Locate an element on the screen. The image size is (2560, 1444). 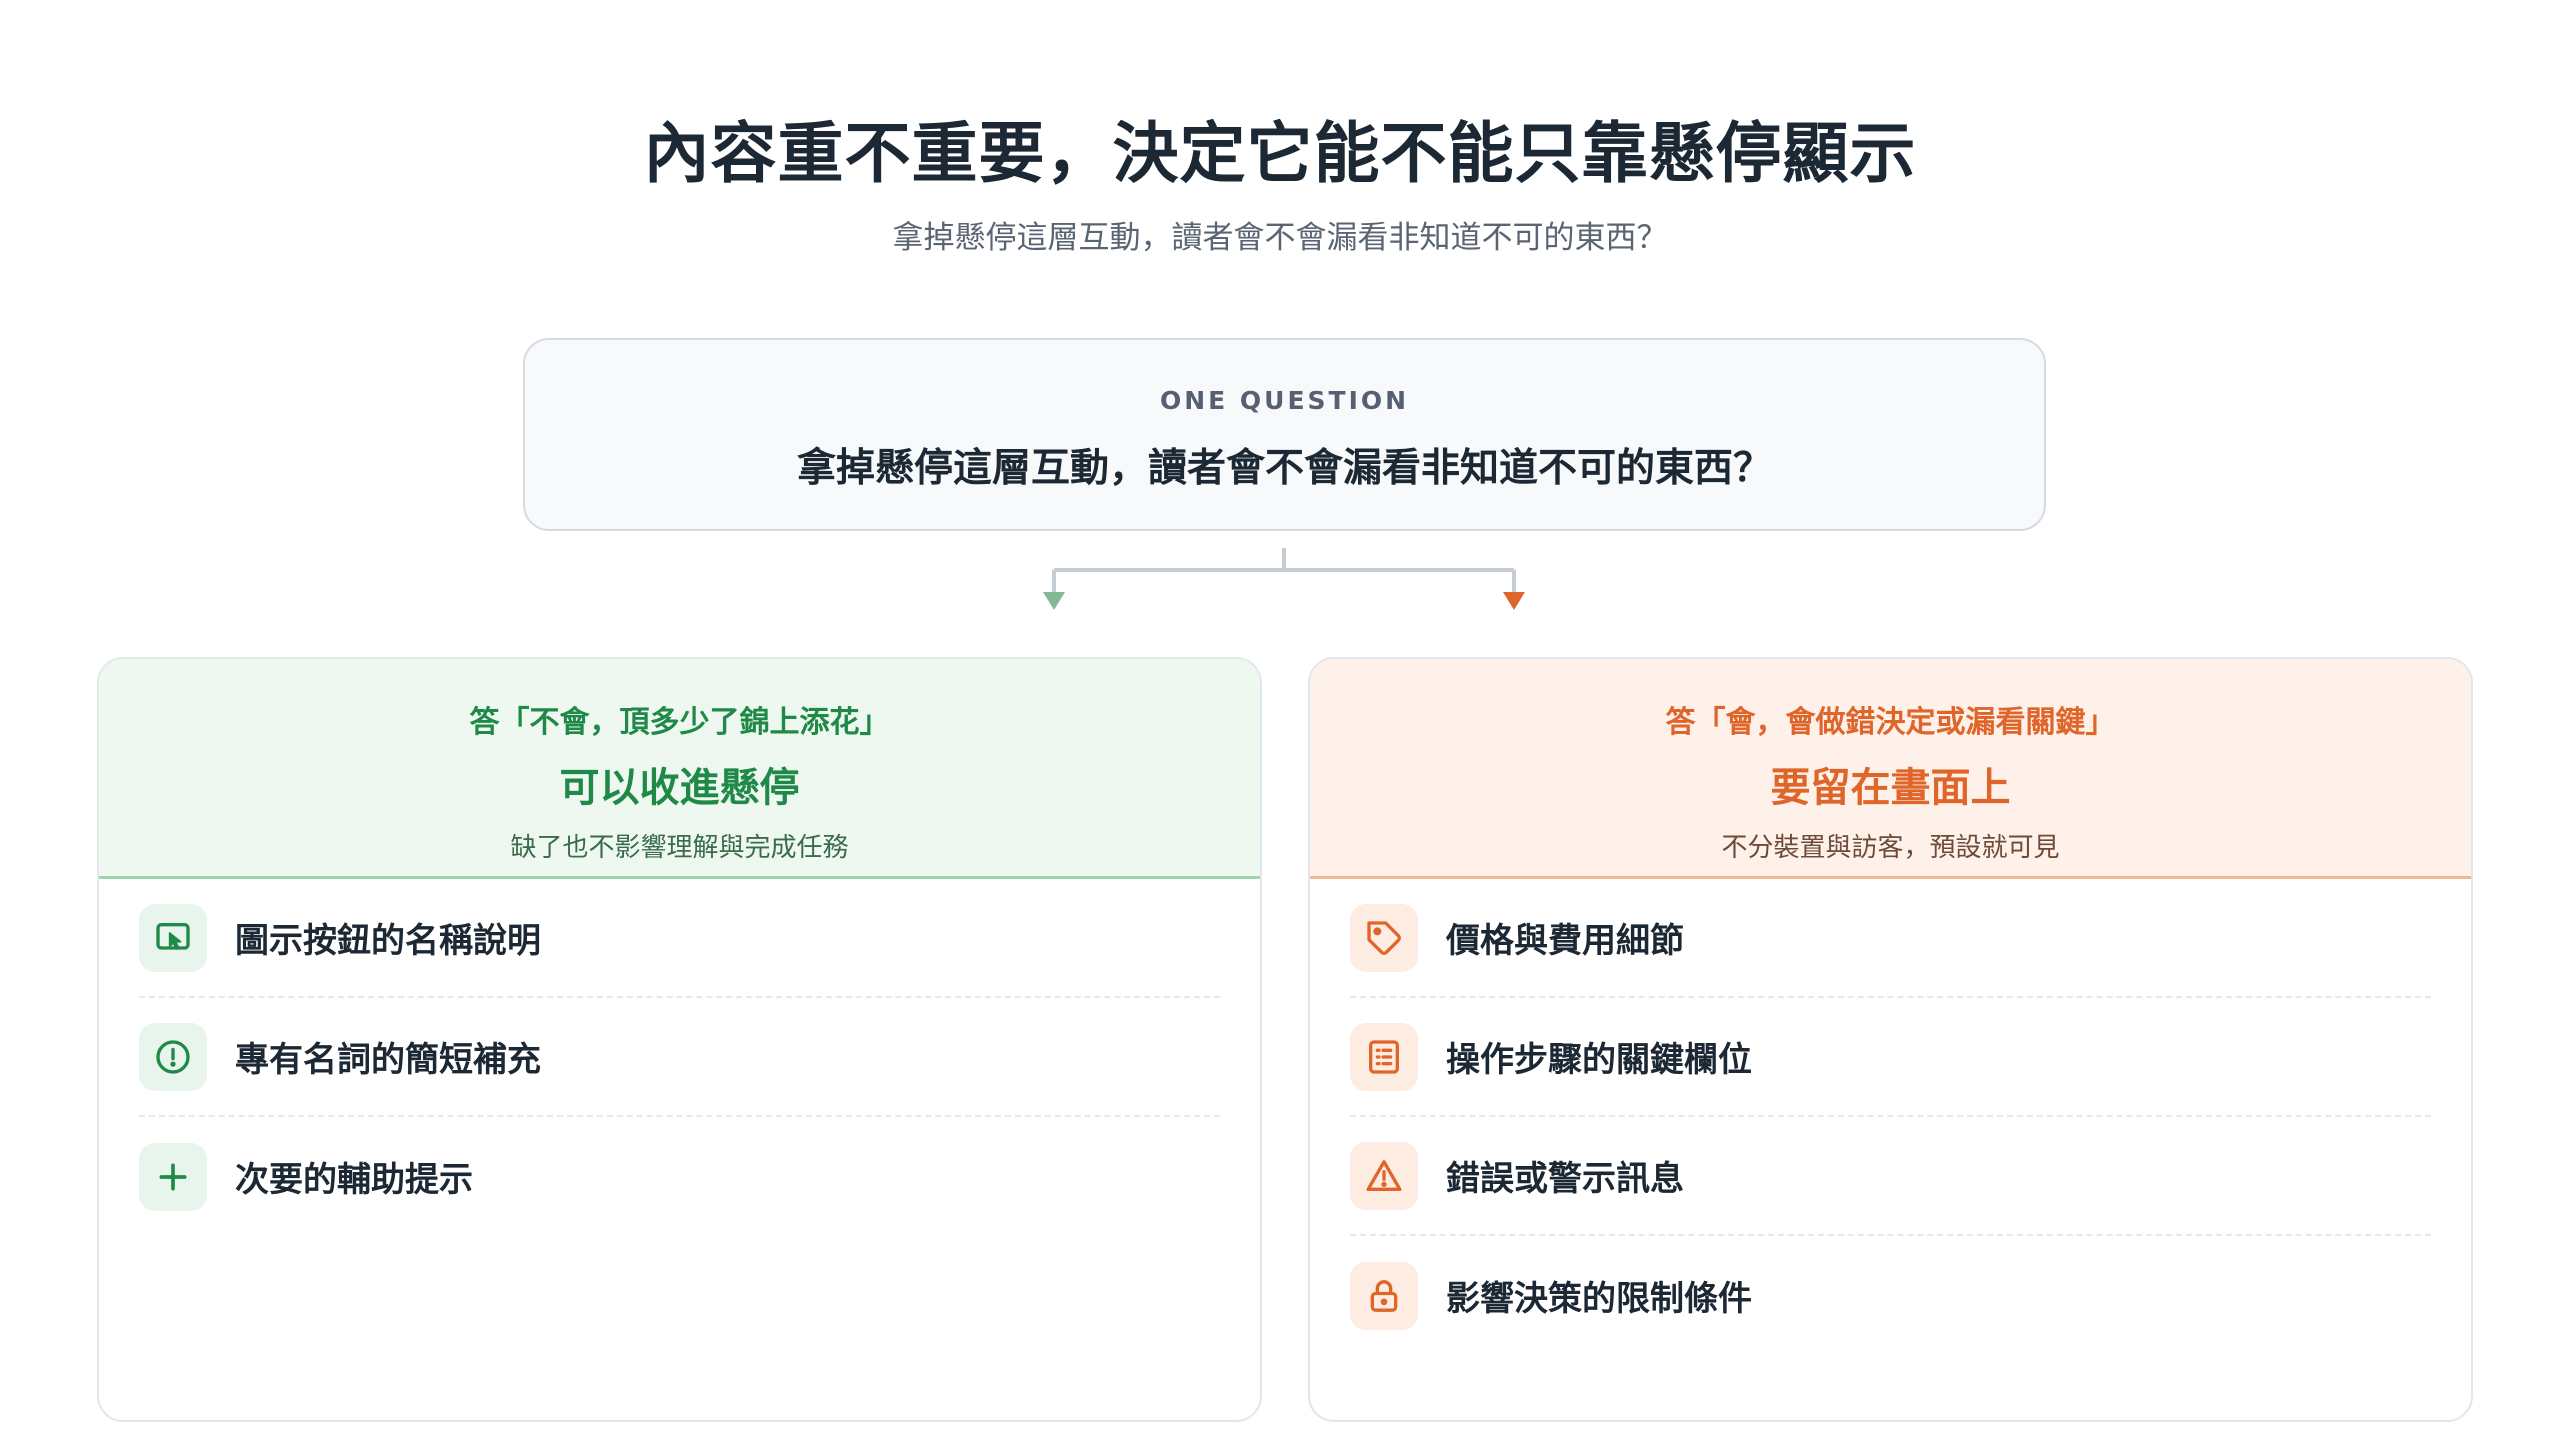
list-item: 影響決策的限制條件 is located at coordinates (1890, 1295).